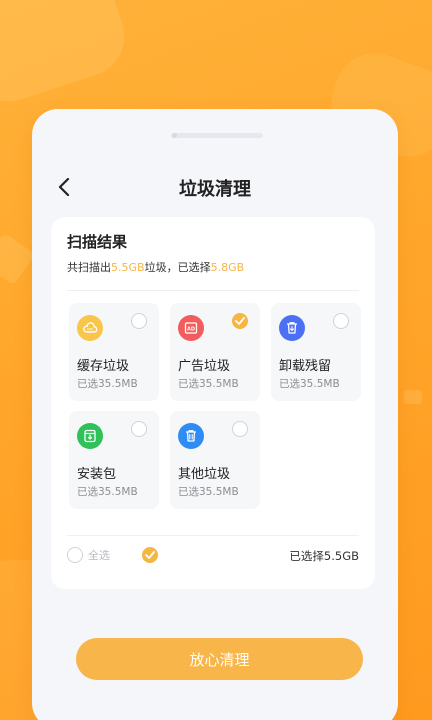 This screenshot has width=432, height=720. I want to click on svg-text: AD, so click(191, 330).